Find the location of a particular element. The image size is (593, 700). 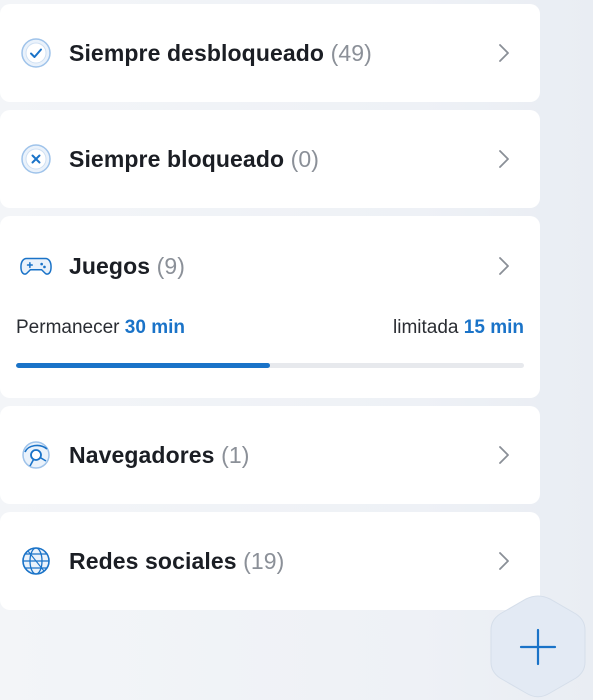

category-card-always-blocked: Siempre bloqueado (0) is located at coordinates (270, 159).